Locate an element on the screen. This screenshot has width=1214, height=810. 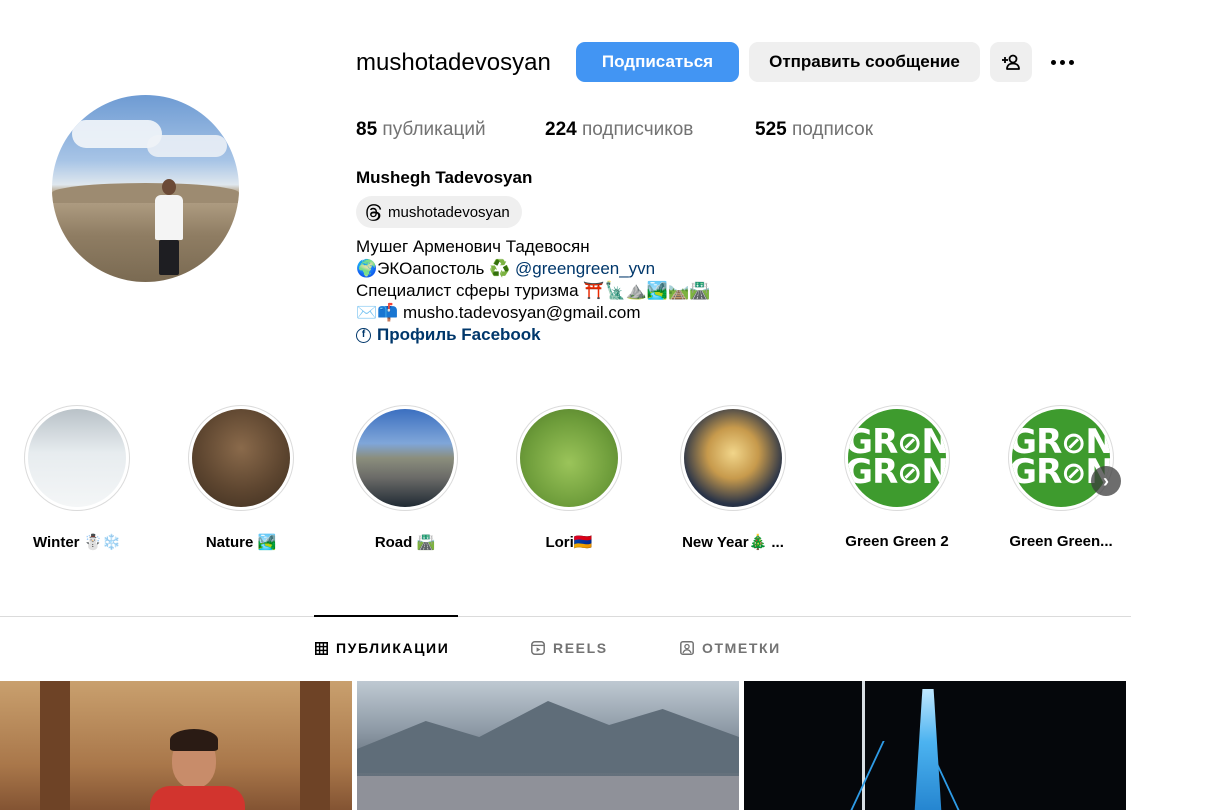
suggested-users-button is located at coordinates (1011, 62).